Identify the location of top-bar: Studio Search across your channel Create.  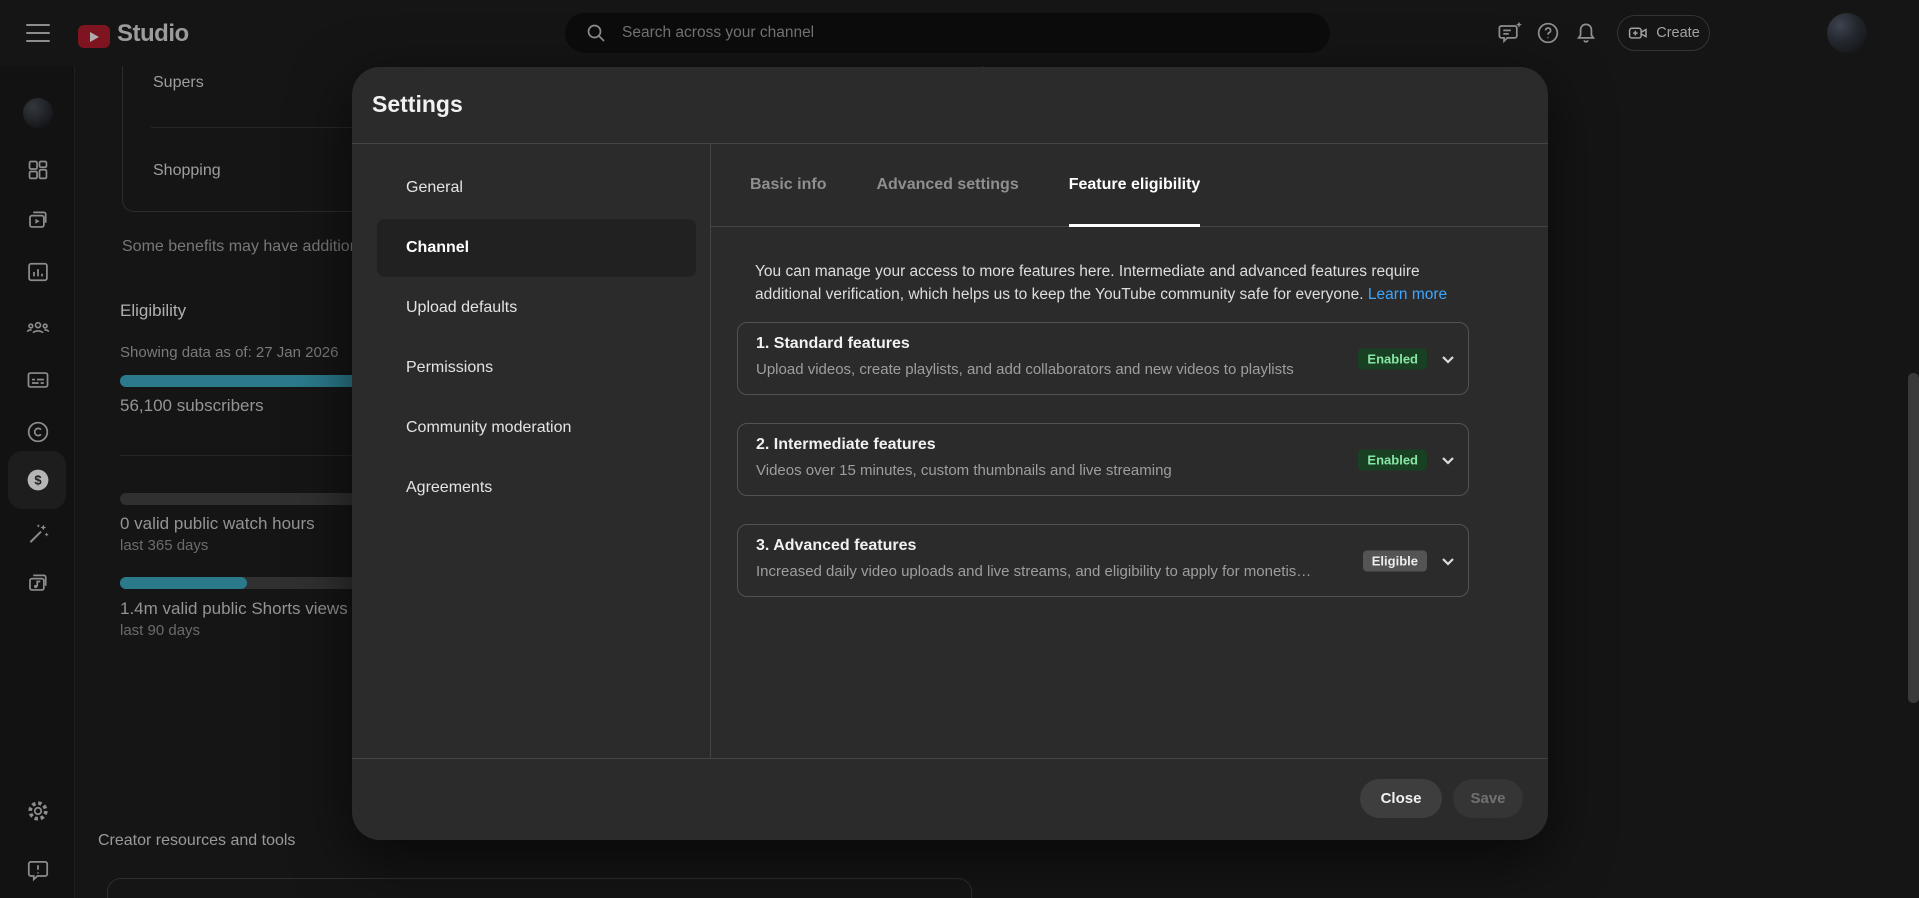
(959, 33).